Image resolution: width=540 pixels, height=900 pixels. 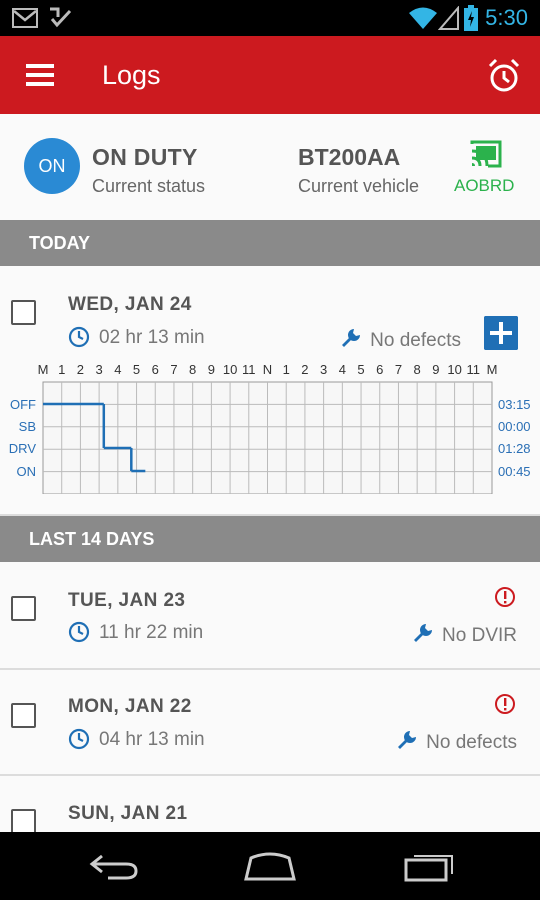 What do you see at coordinates (145, 157) in the screenshot?
I see `duty-status-title: ON DUTY` at bounding box center [145, 157].